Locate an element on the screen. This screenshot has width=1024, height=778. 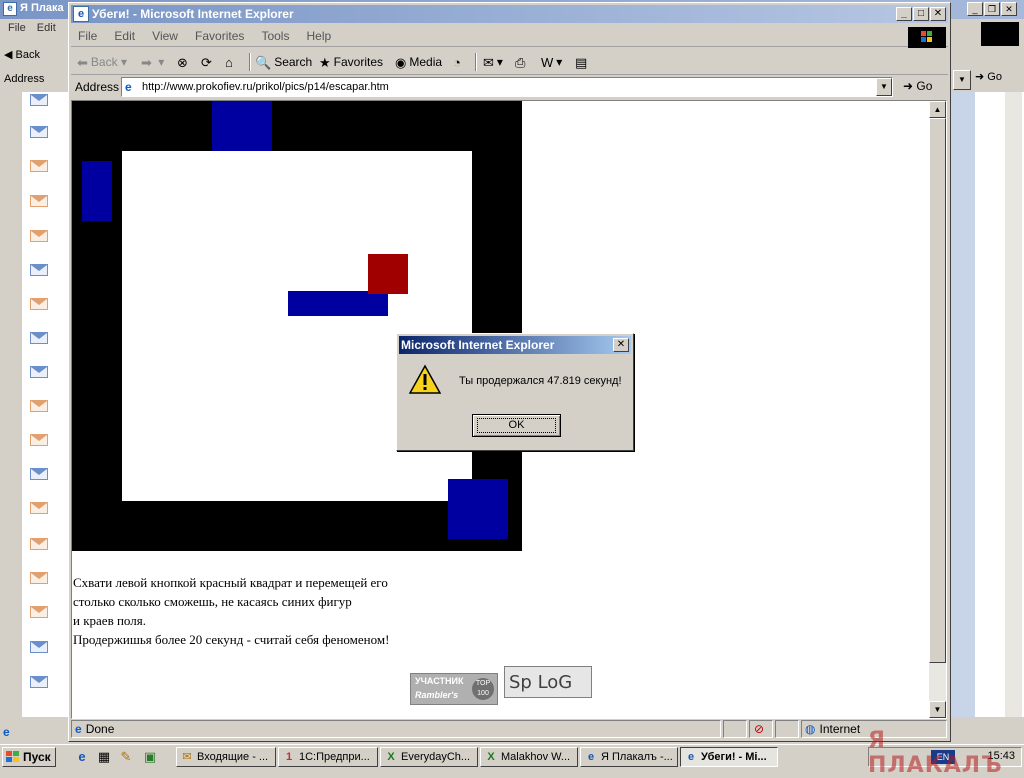
menu-view: View is located at coordinates (165, 36).